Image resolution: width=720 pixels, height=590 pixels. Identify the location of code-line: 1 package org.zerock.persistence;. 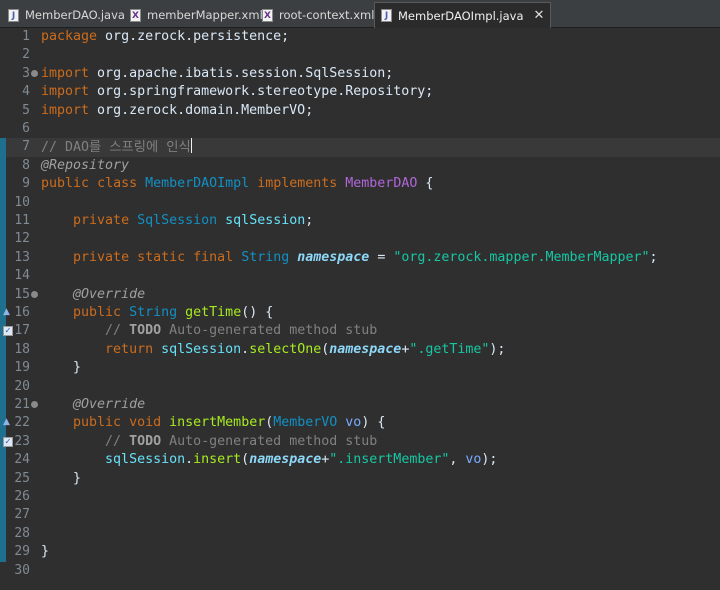
(360, 37).